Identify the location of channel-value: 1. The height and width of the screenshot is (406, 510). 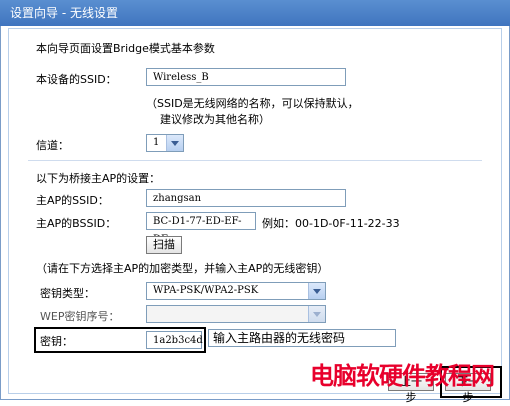
(156, 142).